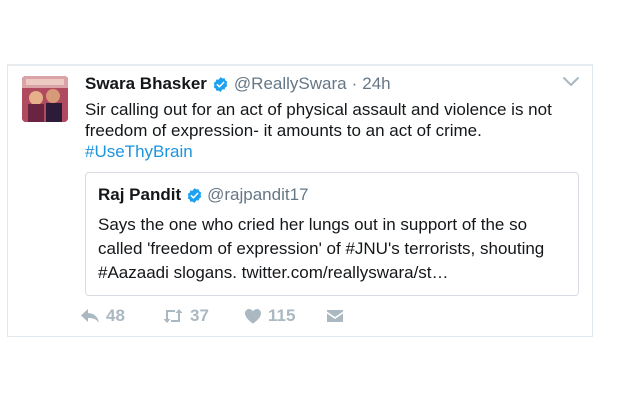  I want to click on retweet-icon, so click(173, 316).